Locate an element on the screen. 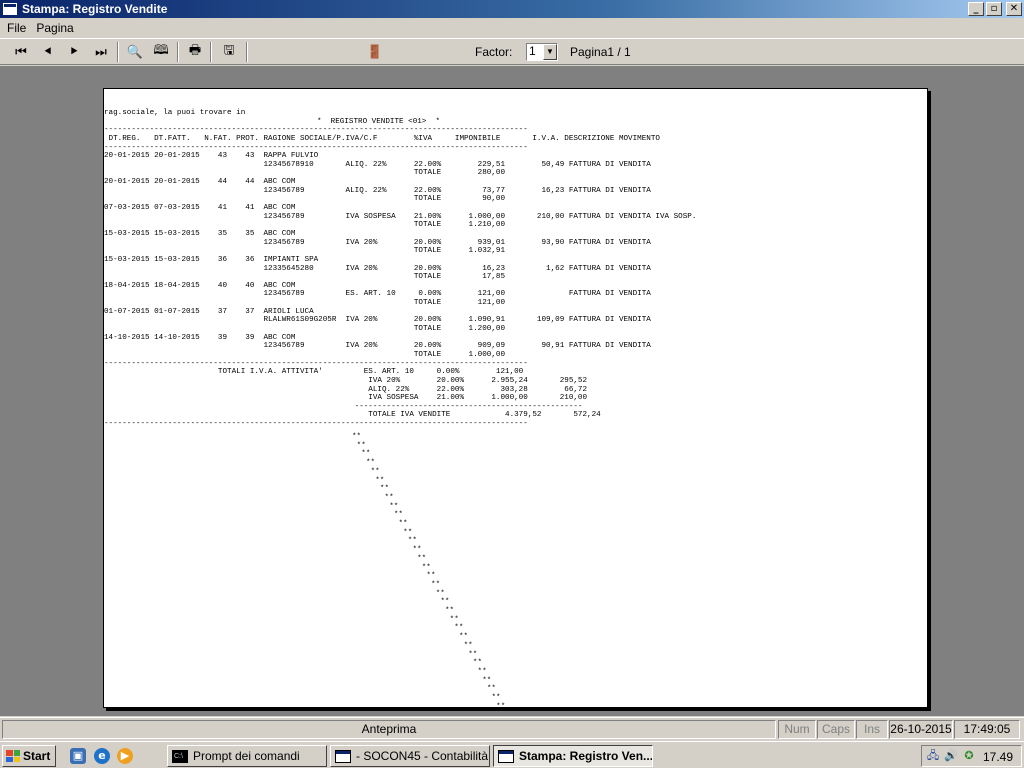  two-pages-icon: 🕮 is located at coordinates (161, 52).